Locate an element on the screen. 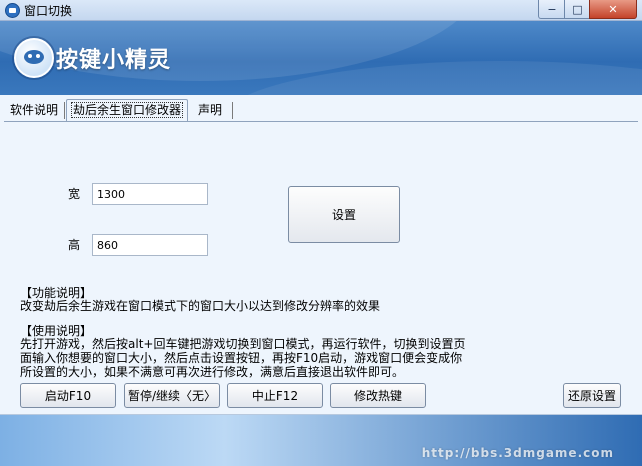  minimize-icon: − is located at coordinates (552, 9).